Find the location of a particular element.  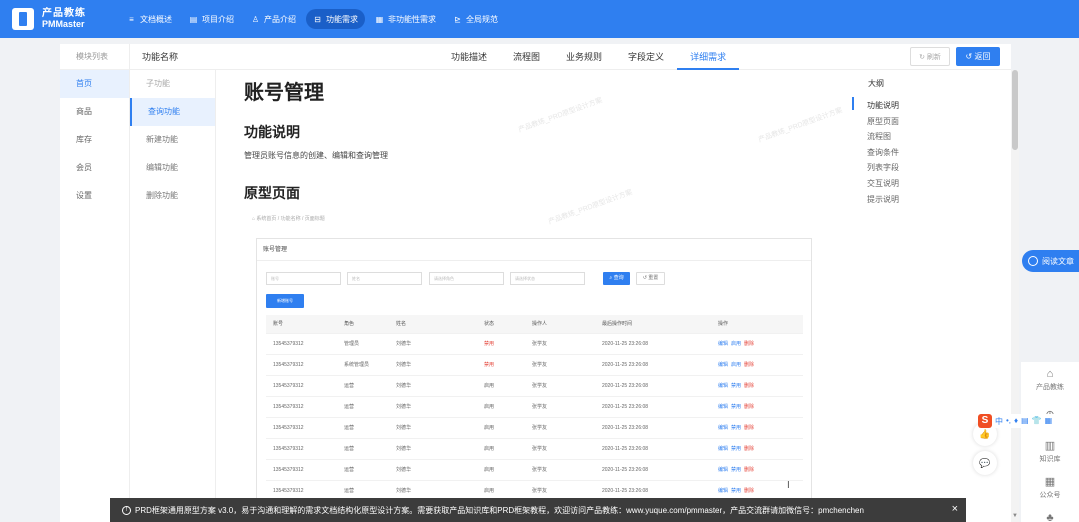

outline-item: 功能说明 is located at coordinates (883, 106).